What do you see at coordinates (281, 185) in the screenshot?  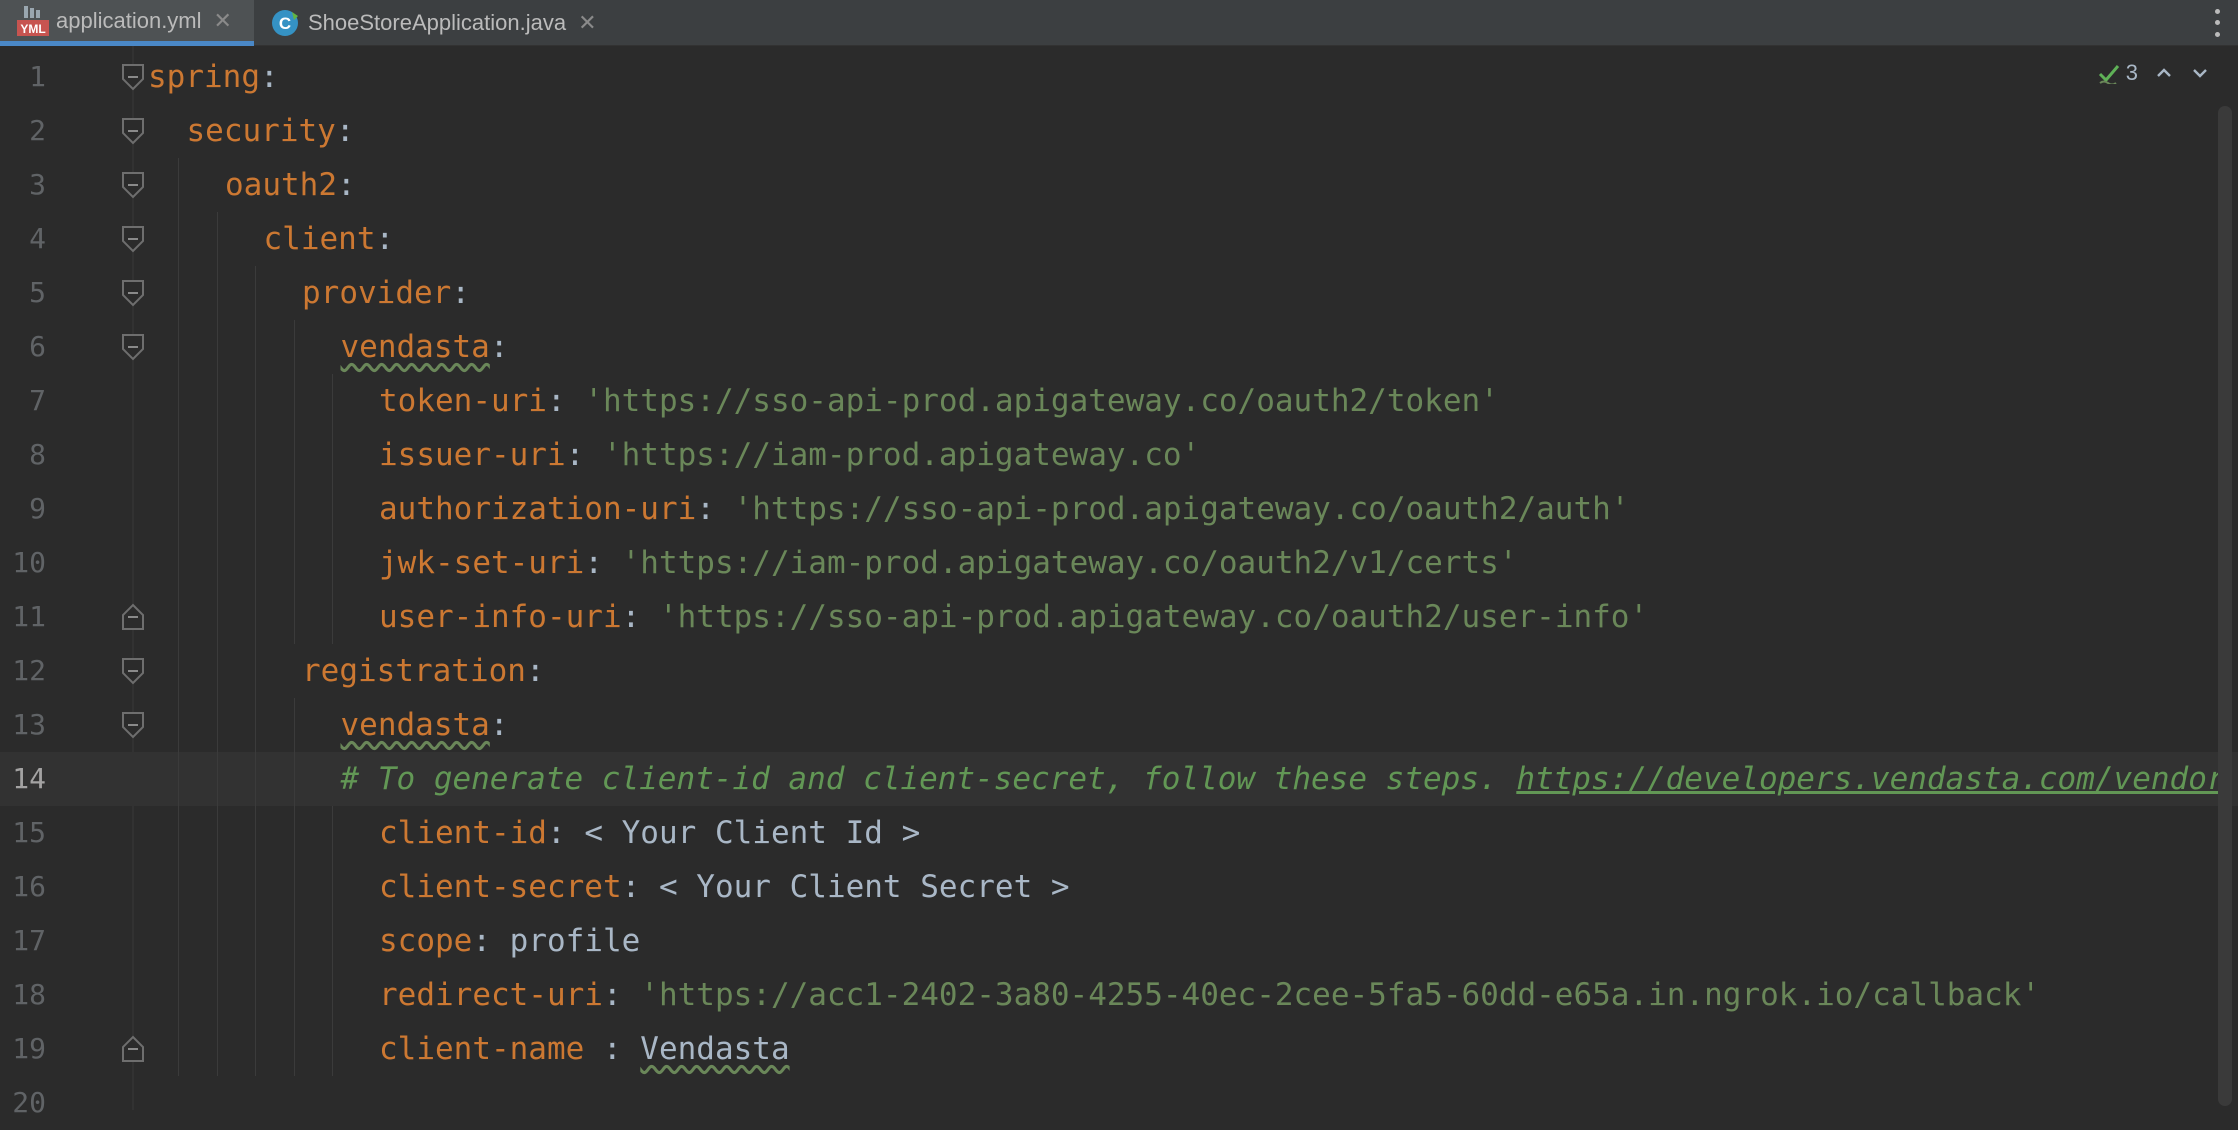 I see `yaml-key: oauth2` at bounding box center [281, 185].